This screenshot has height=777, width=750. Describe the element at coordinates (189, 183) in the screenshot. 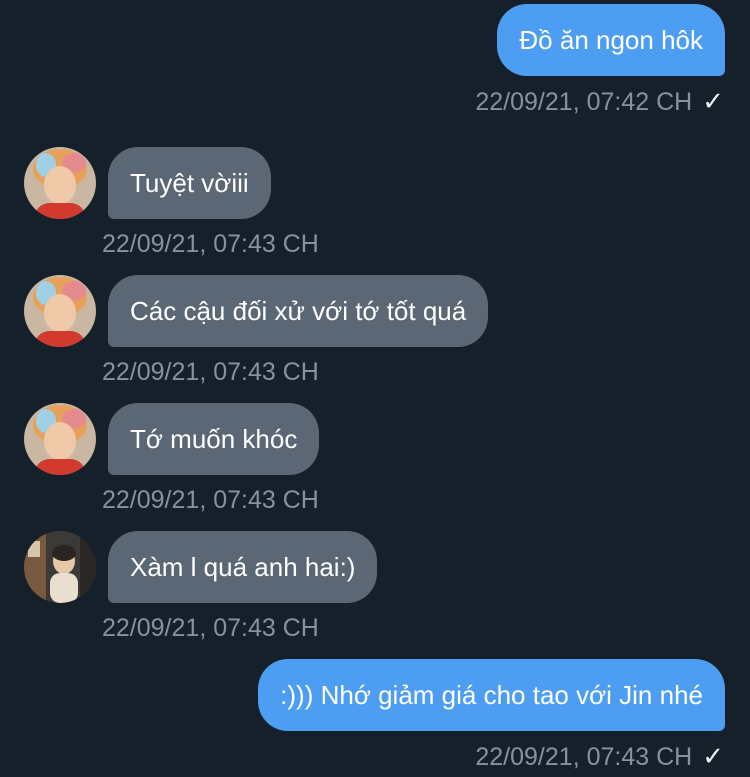

I see `message-bubble: Tuyệt vờiii` at that location.